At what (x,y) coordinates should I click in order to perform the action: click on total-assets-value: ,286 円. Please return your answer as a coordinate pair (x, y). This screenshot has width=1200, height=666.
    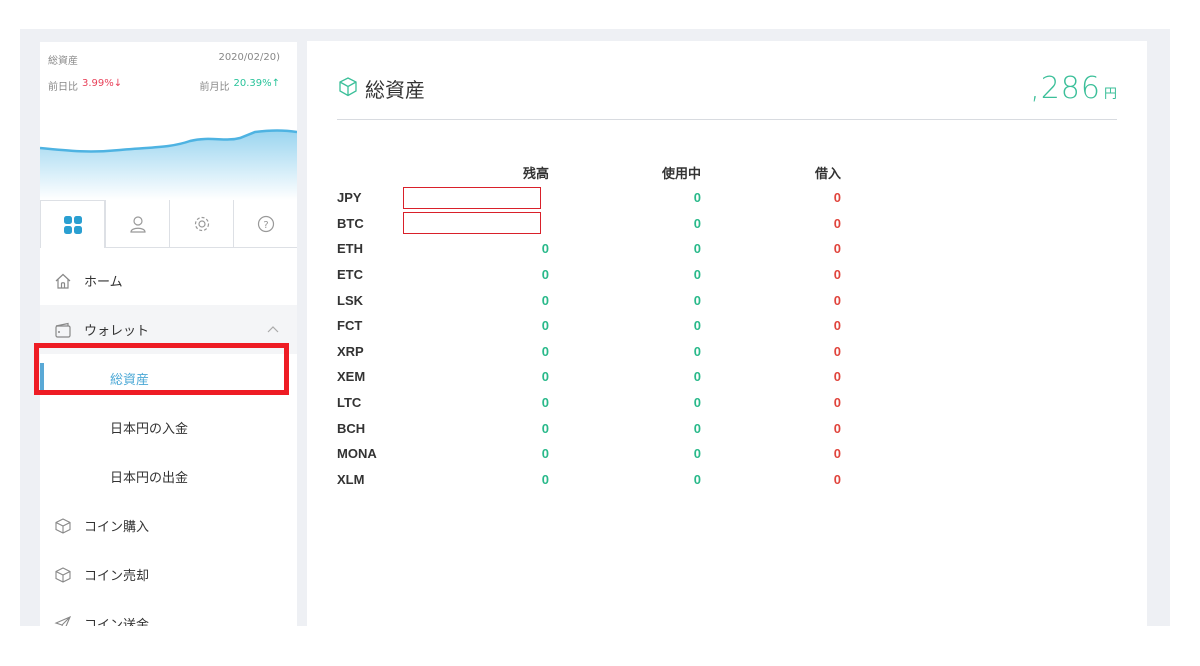
    Looking at the image, I should click on (1073, 88).